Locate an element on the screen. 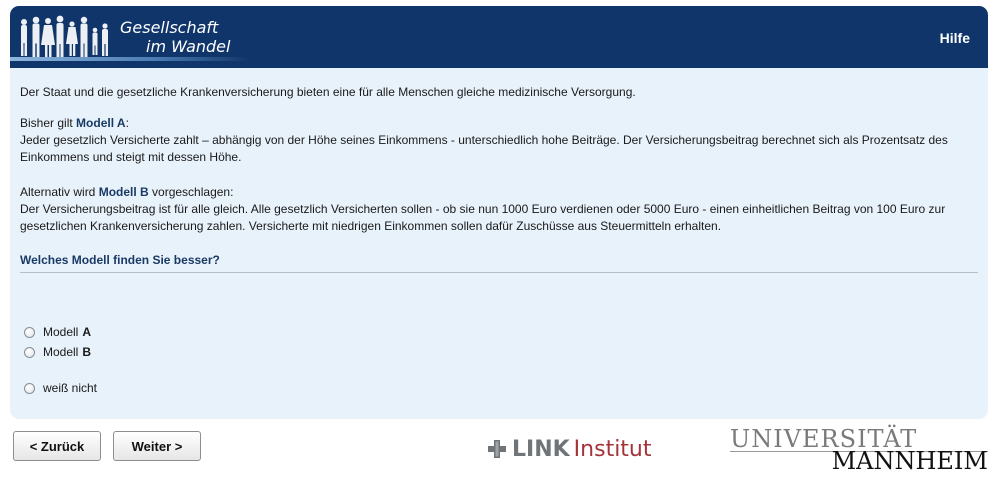 This screenshot has height=480, width=997. option-weiss-nicht: weiß nicht is located at coordinates (60, 388).